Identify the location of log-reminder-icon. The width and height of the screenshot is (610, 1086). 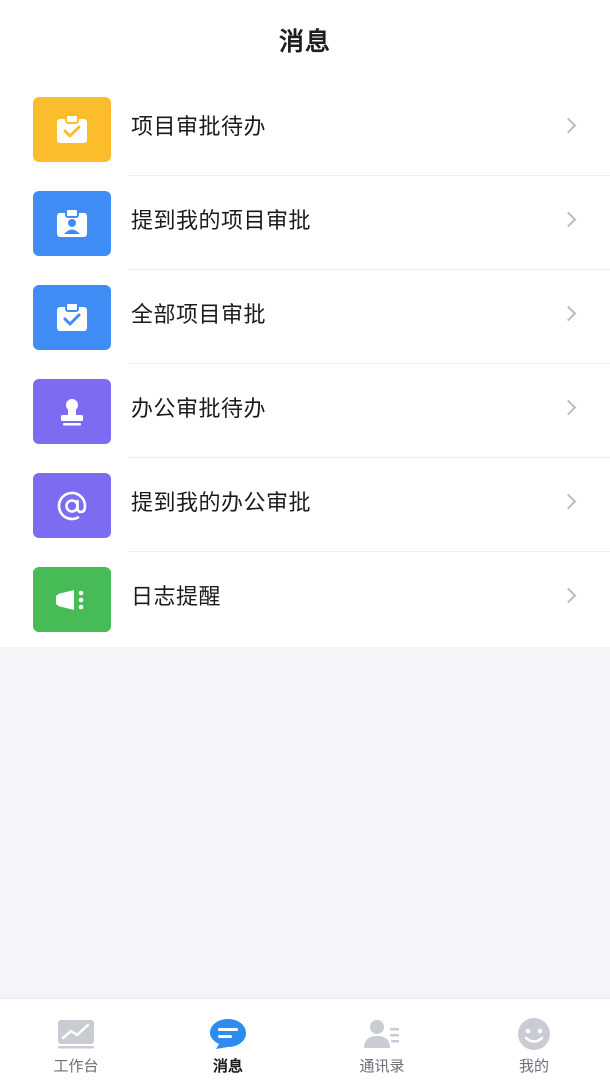
(72, 599).